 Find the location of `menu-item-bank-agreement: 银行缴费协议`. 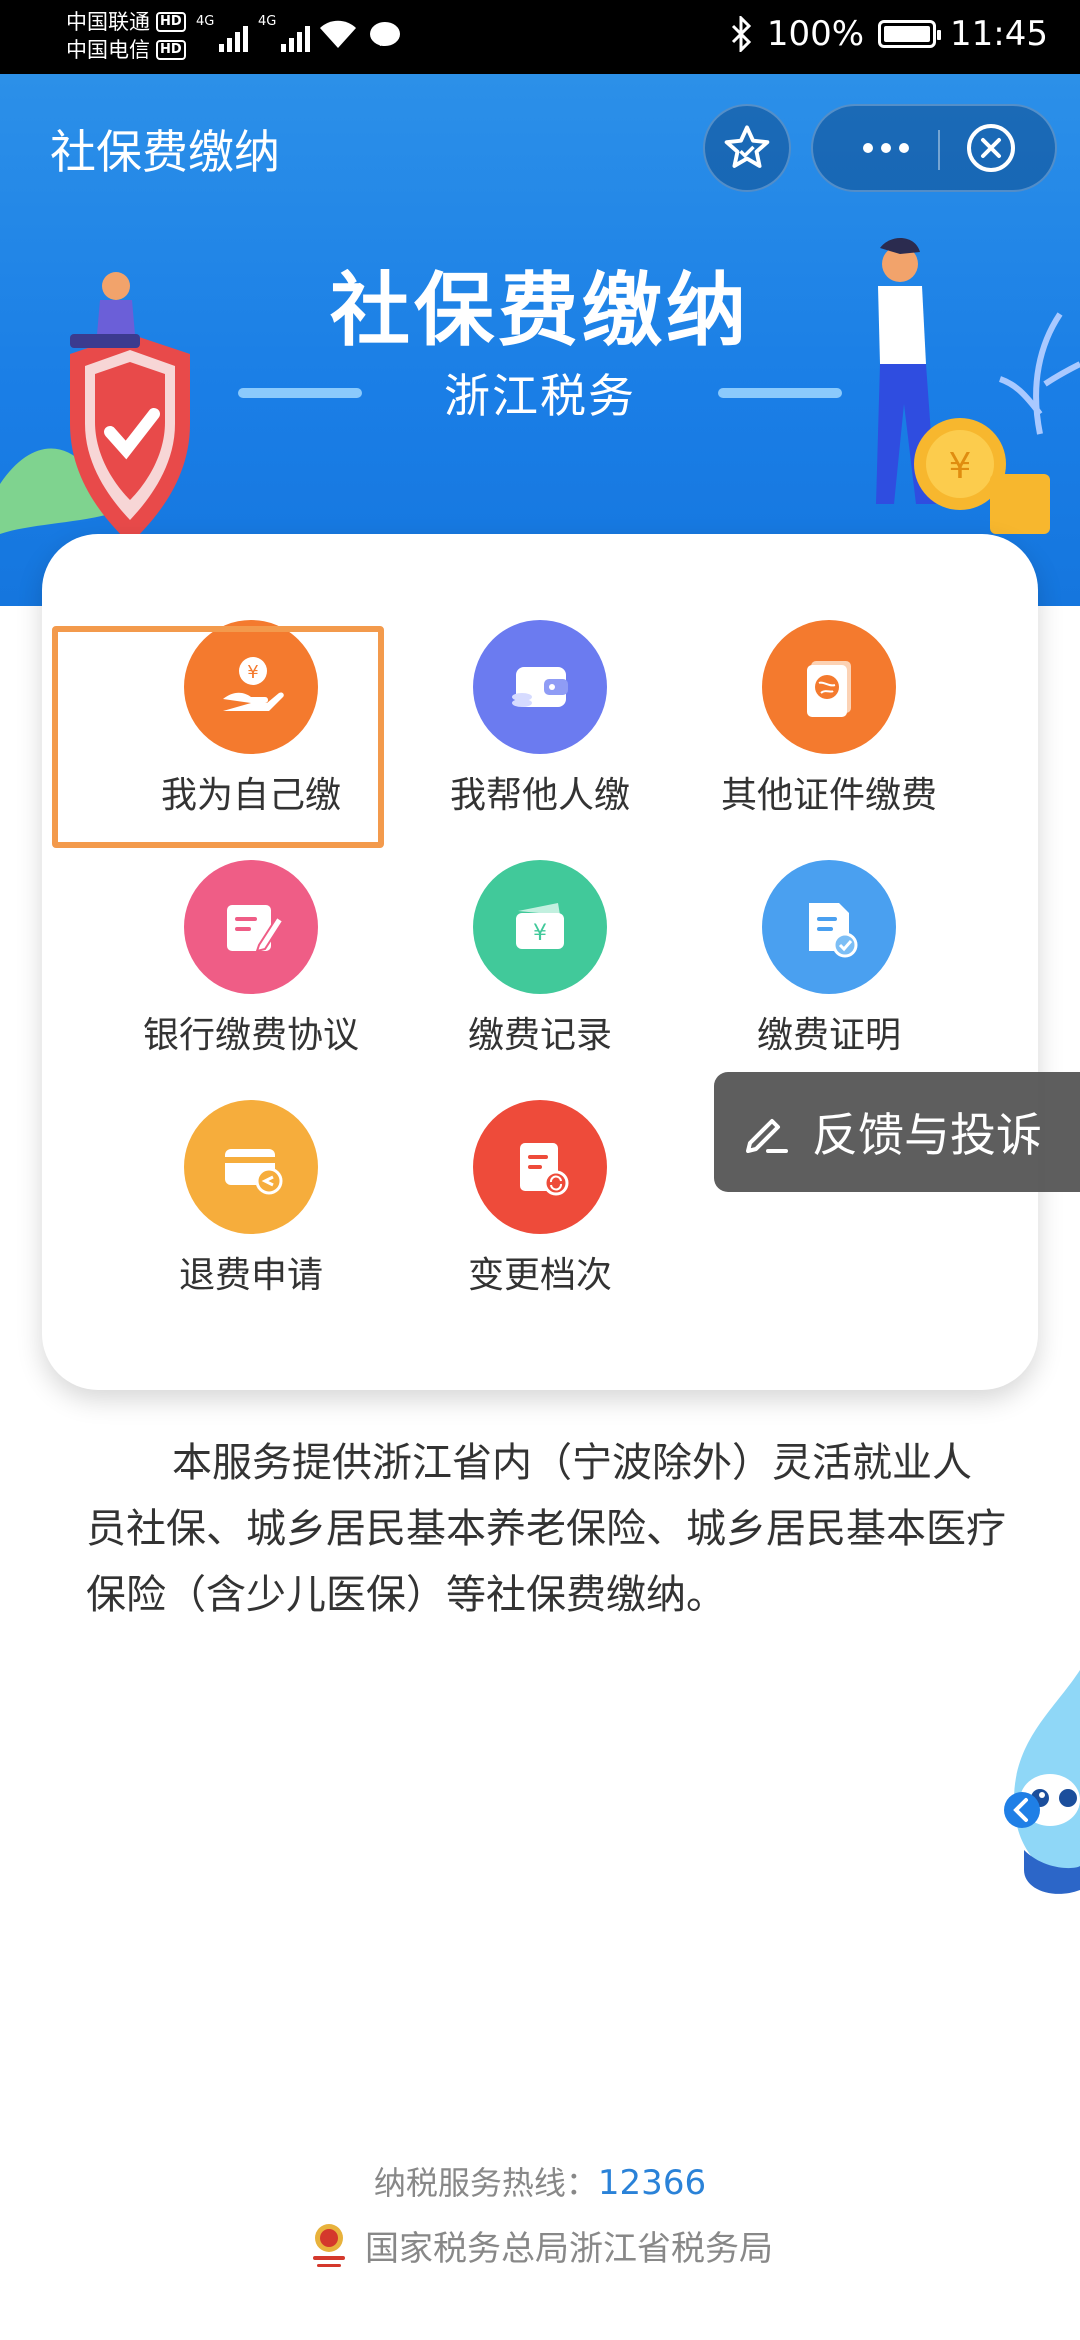

menu-item-bank-agreement: 银行缴费协议 is located at coordinates (251, 959).